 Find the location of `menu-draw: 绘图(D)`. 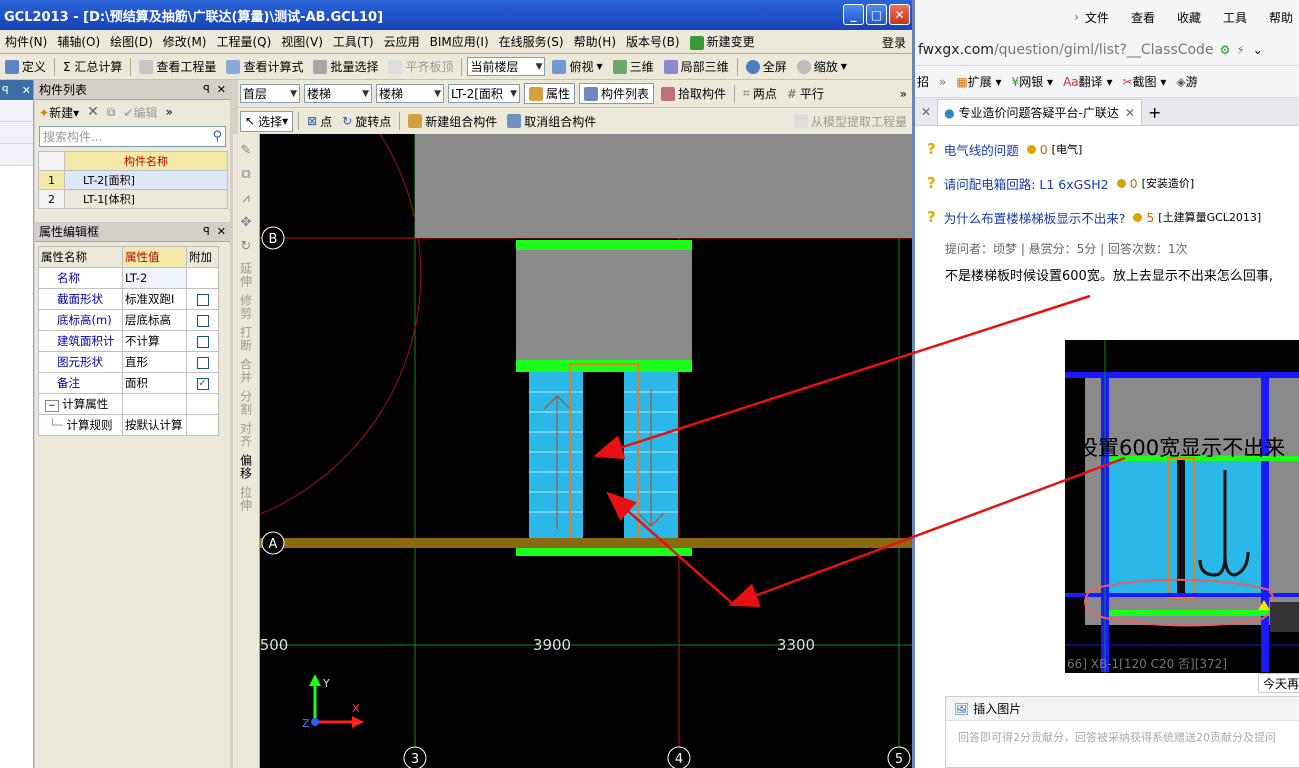

menu-draw: 绘图(D) is located at coordinates (131, 41).